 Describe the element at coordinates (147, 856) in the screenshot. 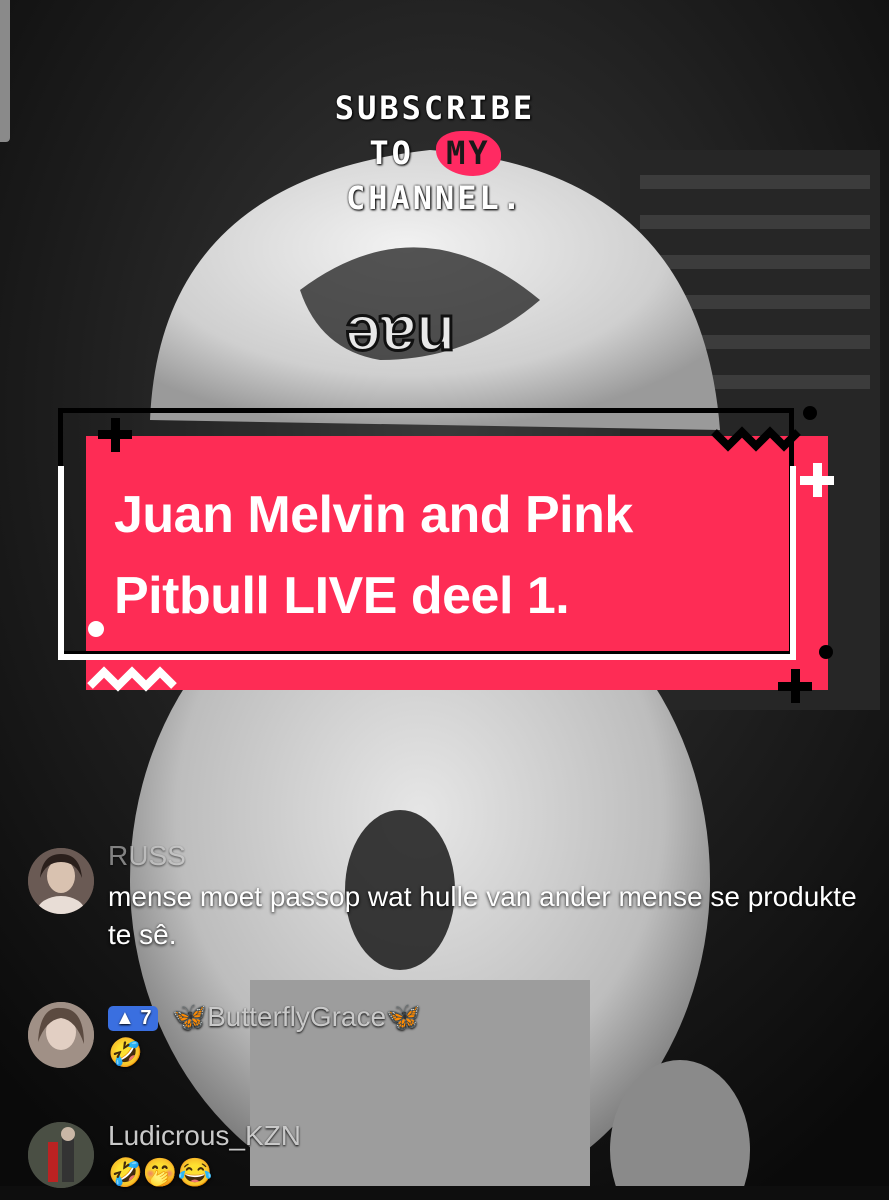

I see `comment-username: RUSS` at that location.